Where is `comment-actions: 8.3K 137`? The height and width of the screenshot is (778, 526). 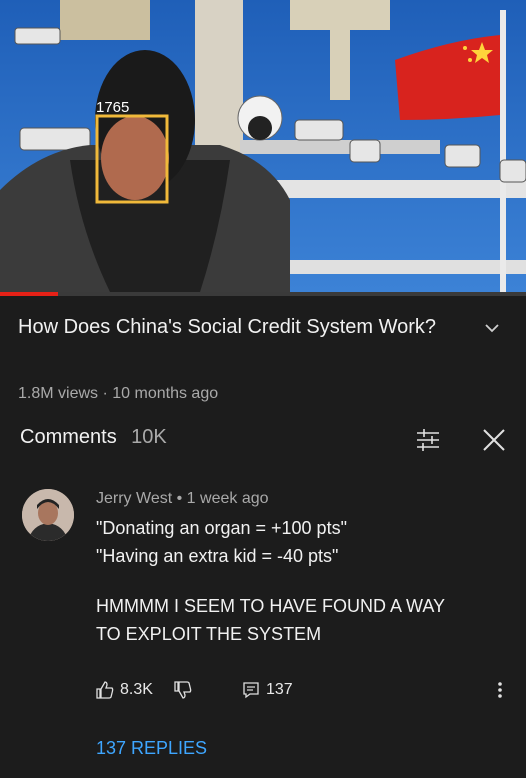 comment-actions: 8.3K 137 is located at coordinates (306, 691).